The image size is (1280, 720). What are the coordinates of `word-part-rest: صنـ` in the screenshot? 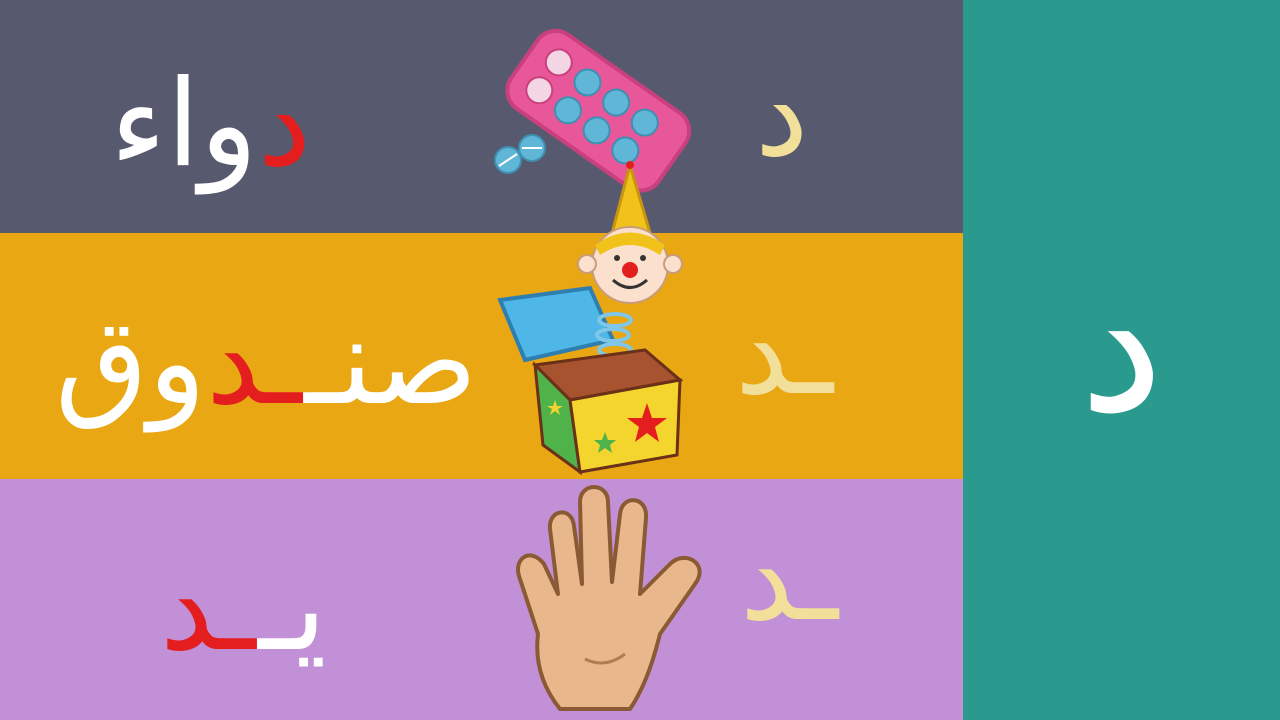 It's located at (391, 362).